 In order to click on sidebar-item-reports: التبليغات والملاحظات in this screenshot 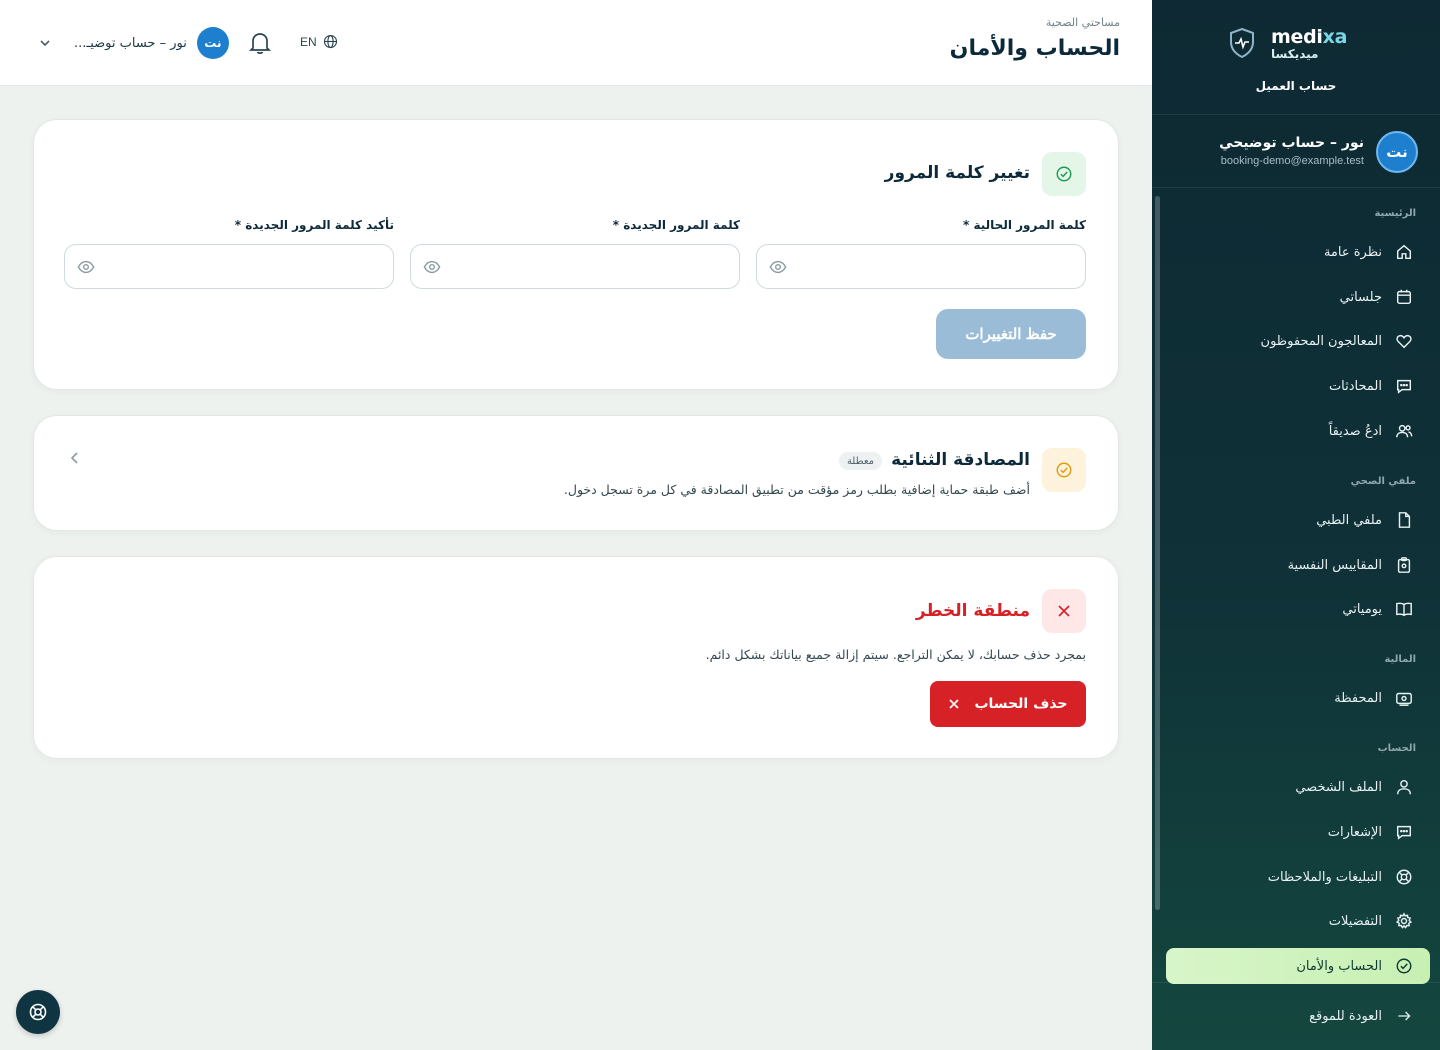, I will do `click(1298, 877)`.